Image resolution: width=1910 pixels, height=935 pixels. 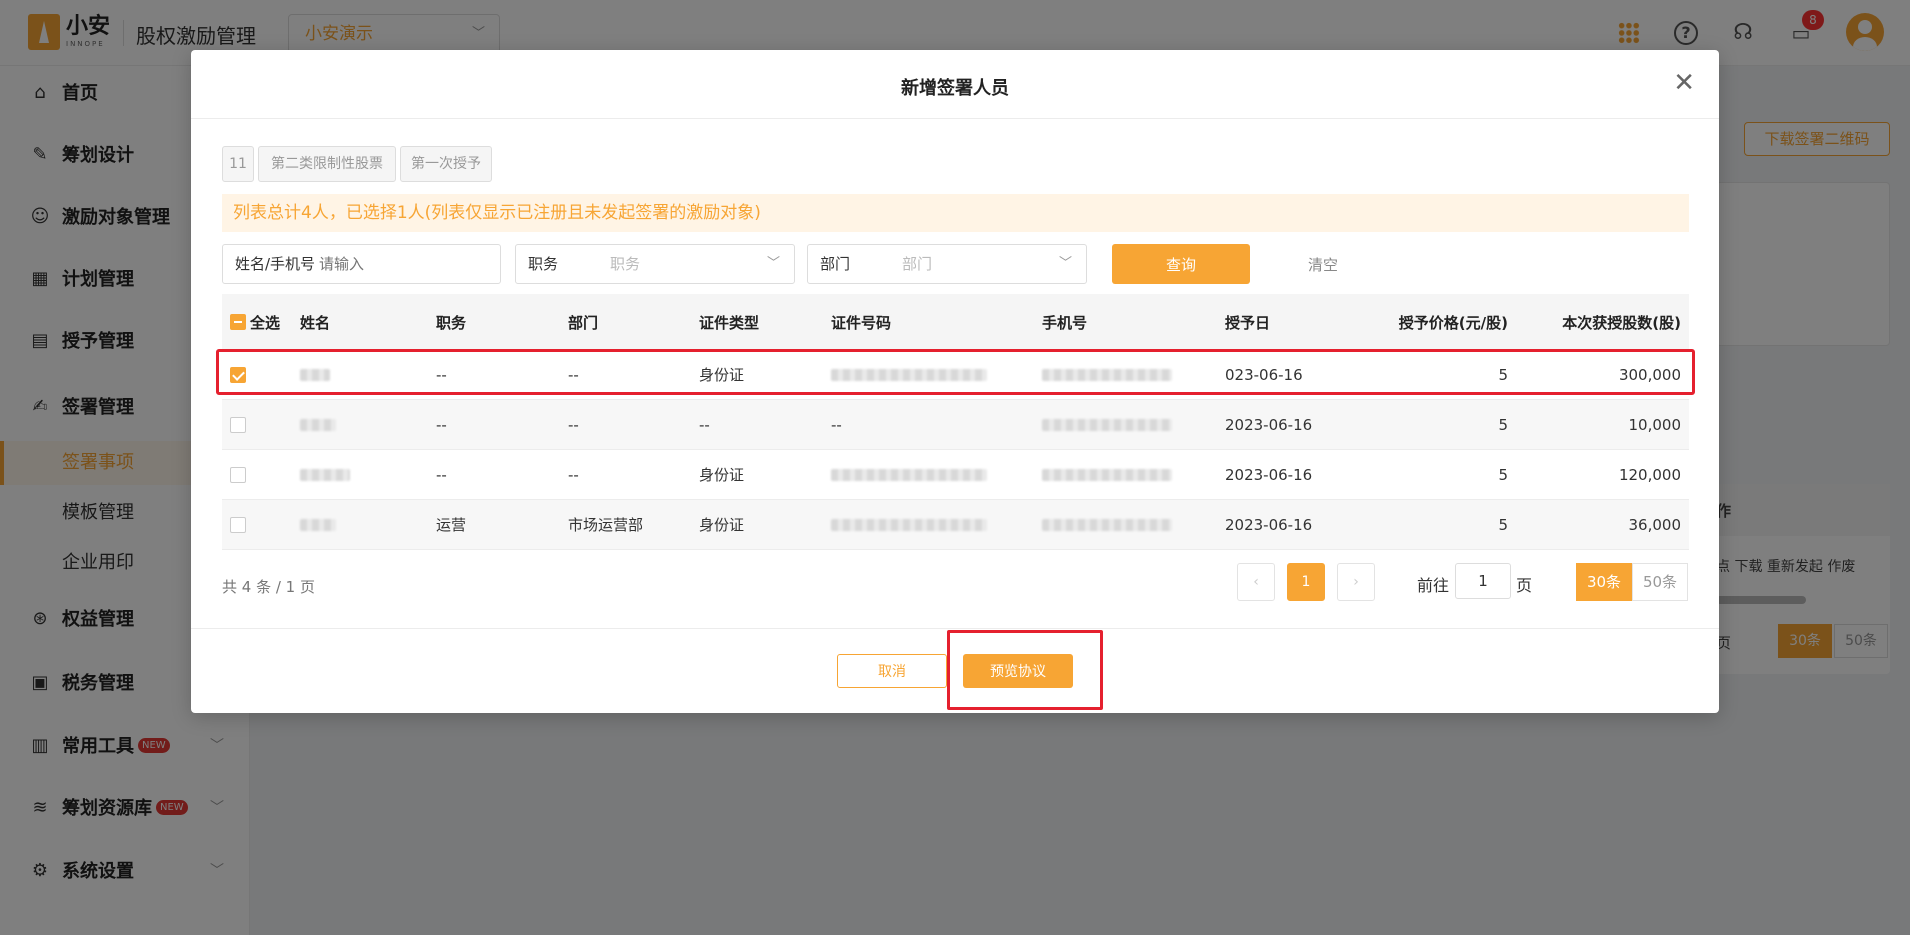 What do you see at coordinates (1483, 581) in the screenshot?
I see `page-jump-input` at bounding box center [1483, 581].